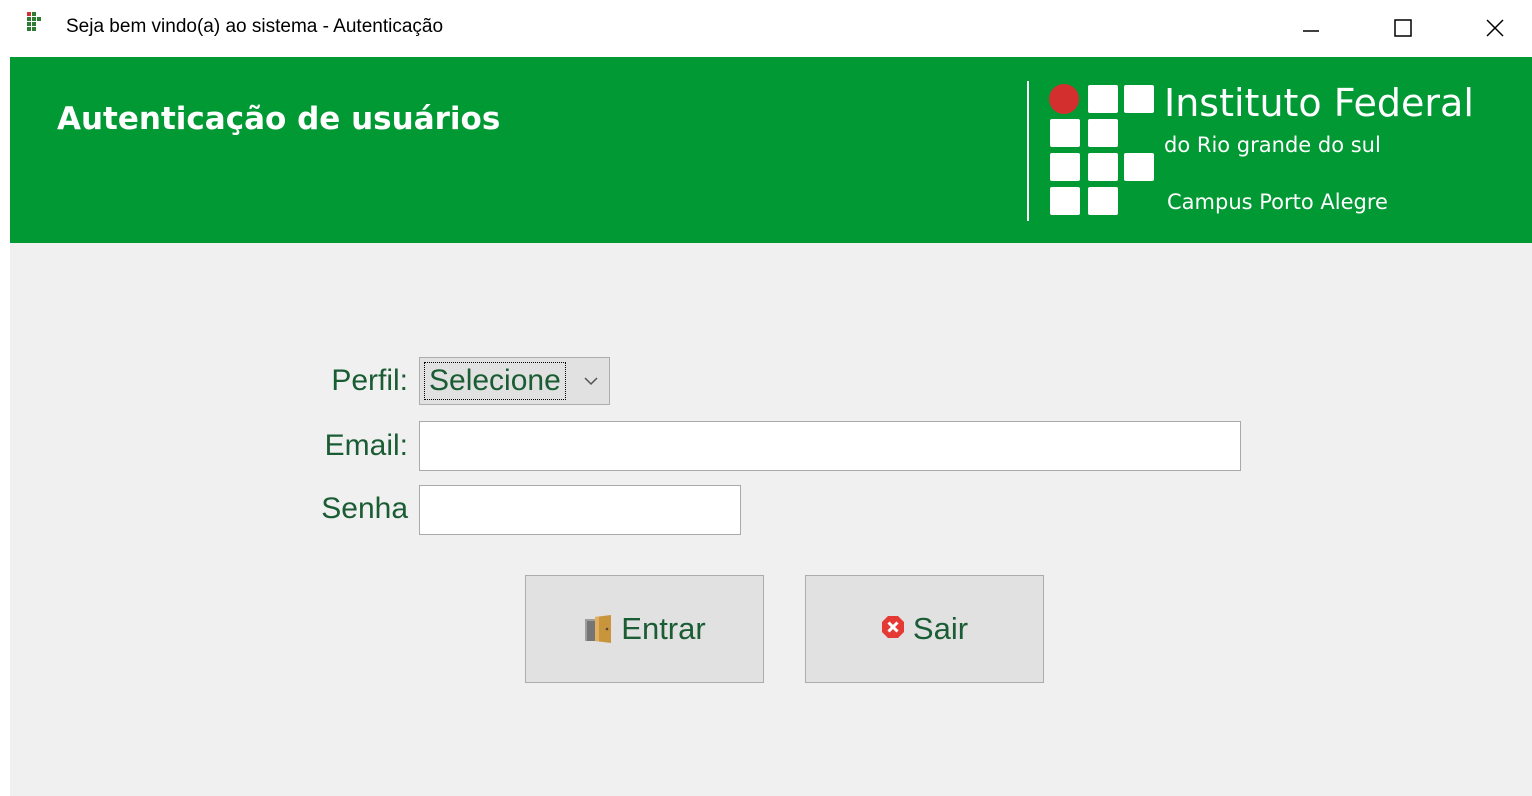 This screenshot has width=1532, height=796. I want to click on password-field, so click(580, 510).